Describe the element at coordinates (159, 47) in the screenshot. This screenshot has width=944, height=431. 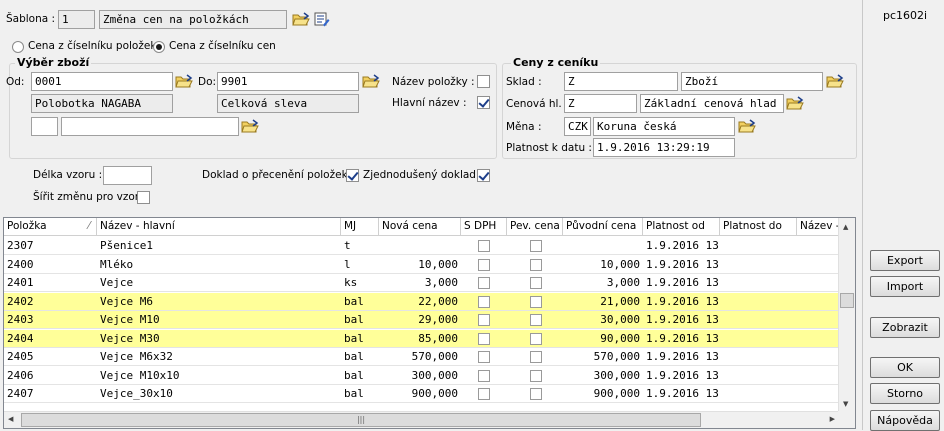
I see `radio-cena-cen` at that location.